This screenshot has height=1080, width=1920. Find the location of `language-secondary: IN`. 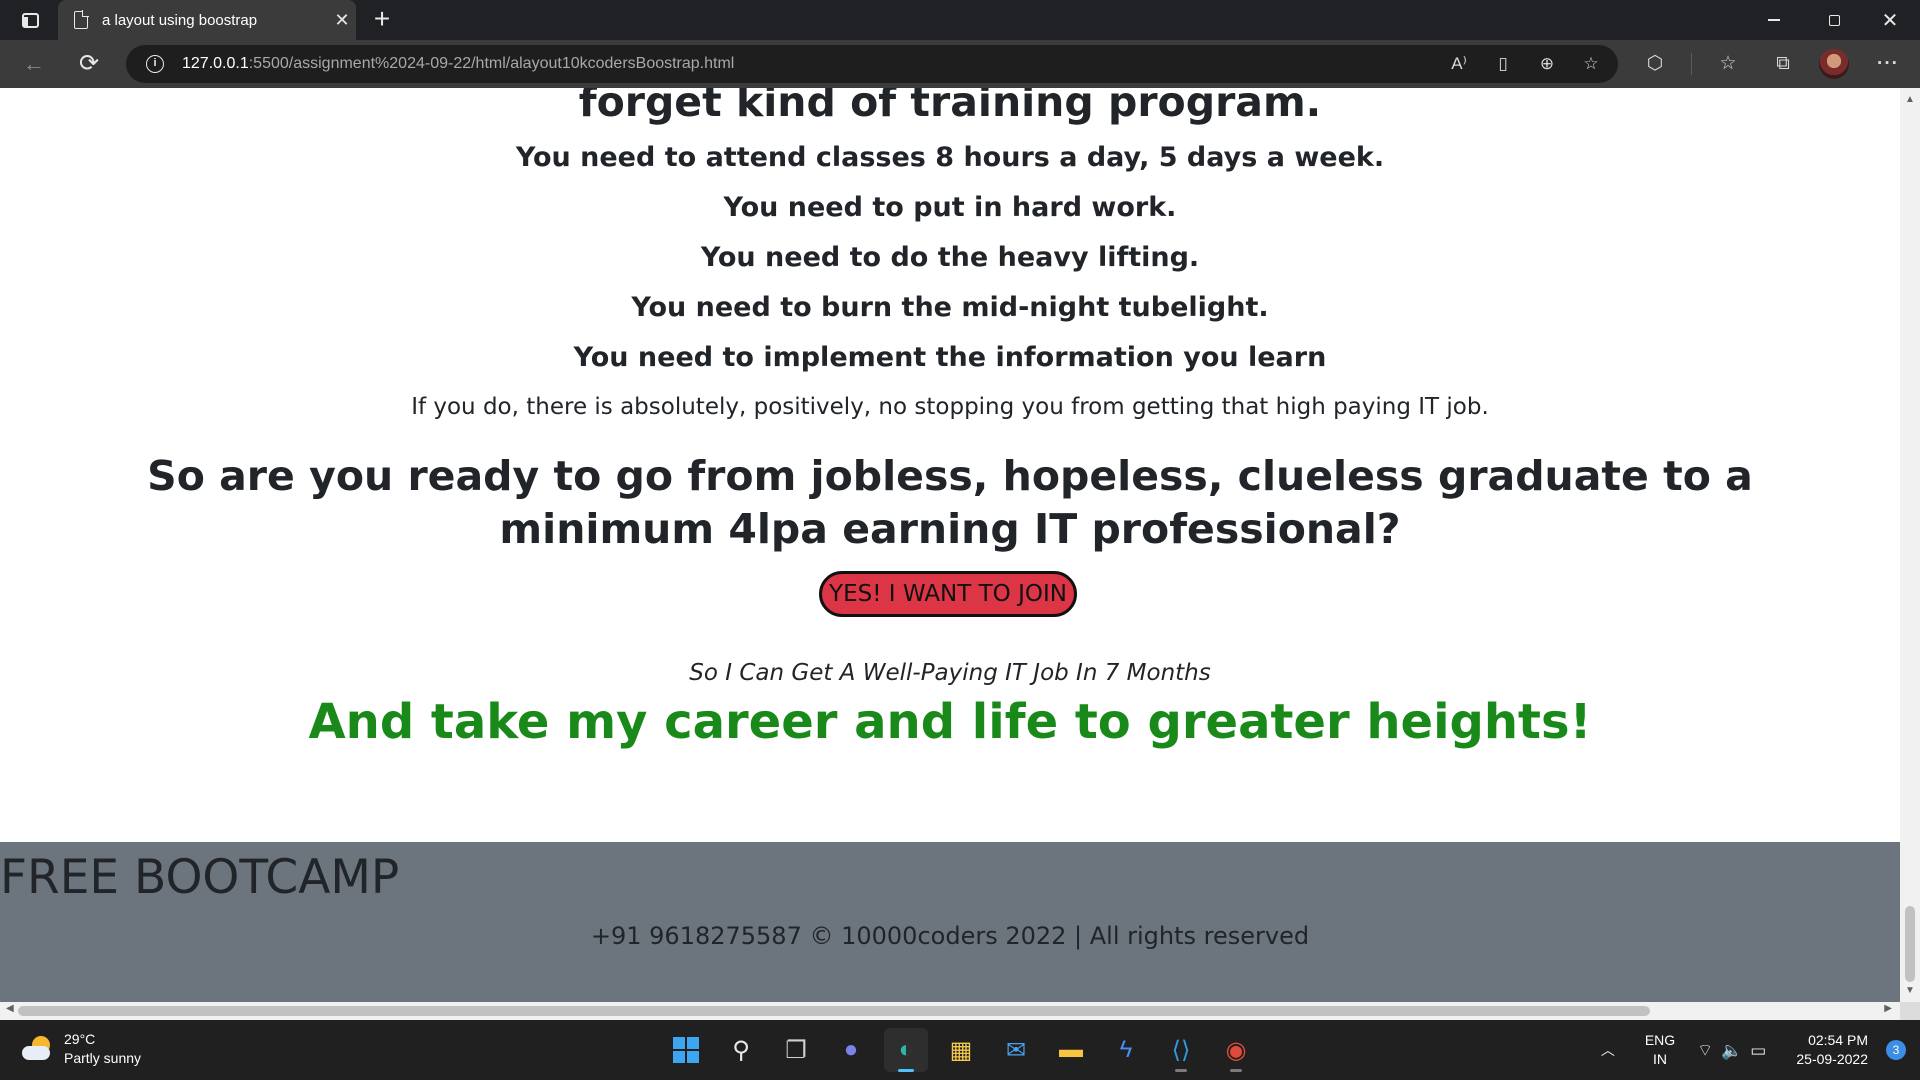

language-secondary: IN is located at coordinates (1659, 1059).